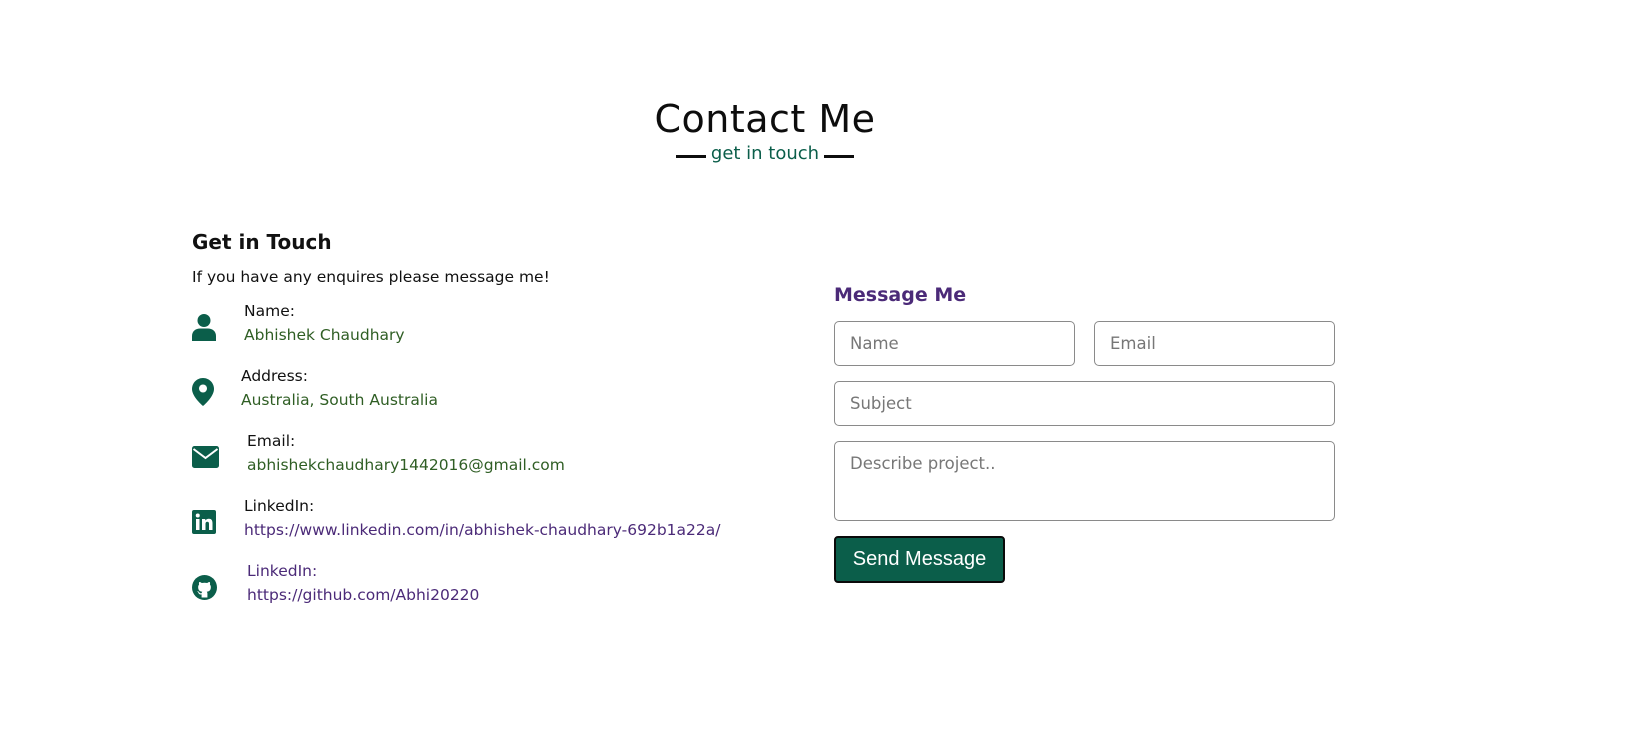 The image size is (1630, 735). What do you see at coordinates (206, 392) in the screenshot?
I see `location-pin-icon` at bounding box center [206, 392].